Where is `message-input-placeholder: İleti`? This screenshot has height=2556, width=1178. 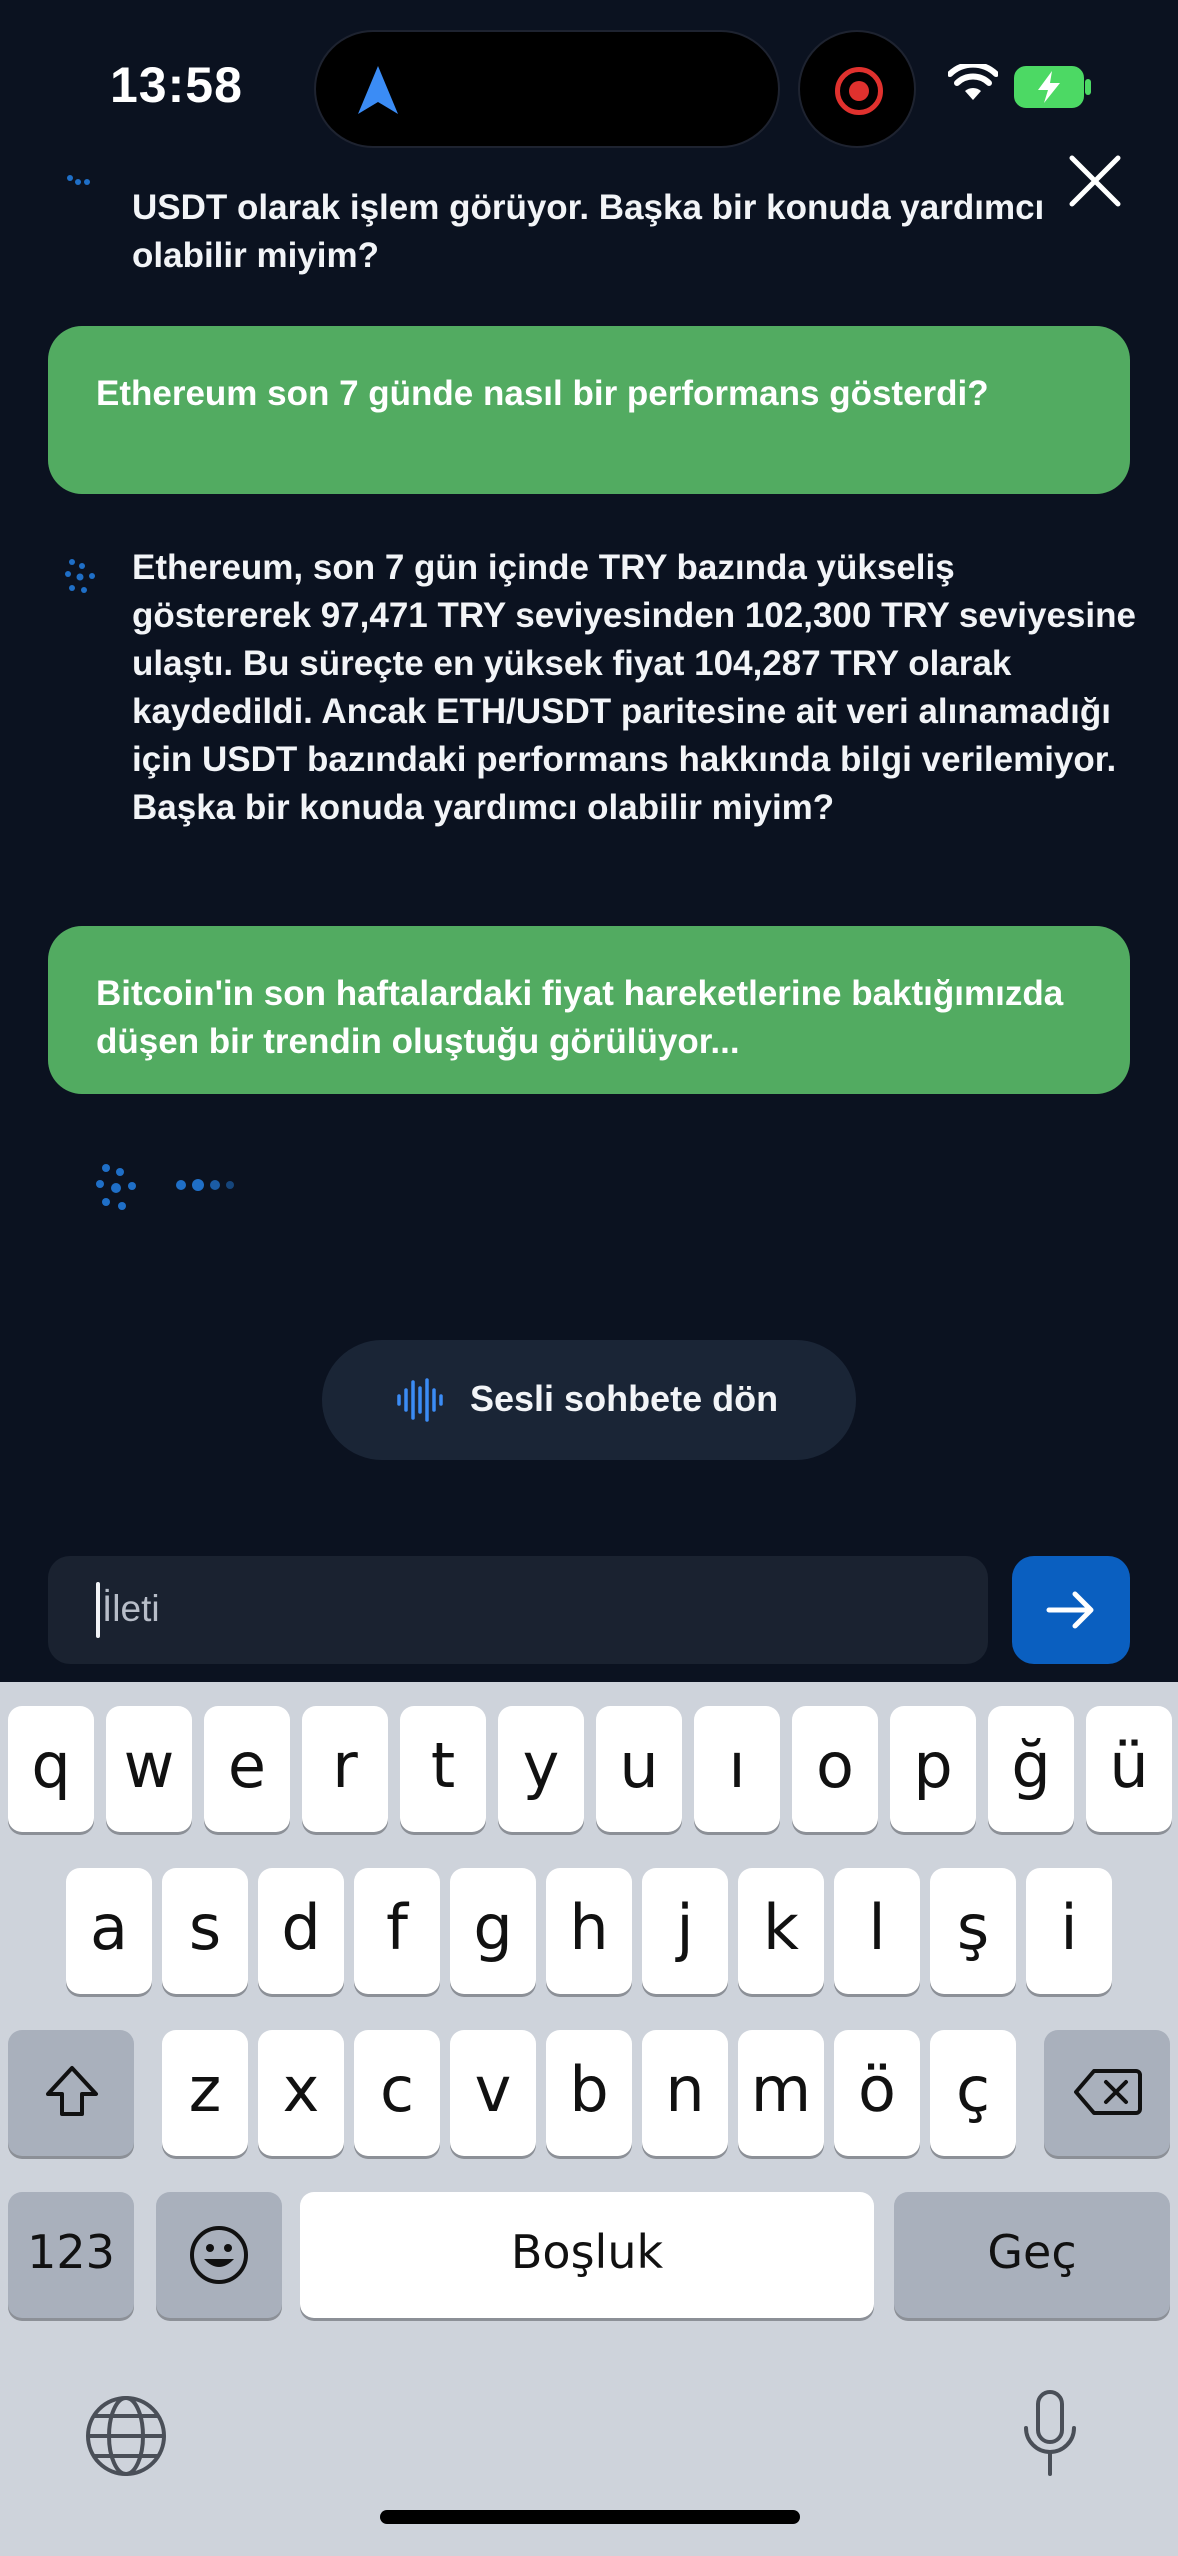
message-input-placeholder: İleti is located at coordinates (131, 1608).